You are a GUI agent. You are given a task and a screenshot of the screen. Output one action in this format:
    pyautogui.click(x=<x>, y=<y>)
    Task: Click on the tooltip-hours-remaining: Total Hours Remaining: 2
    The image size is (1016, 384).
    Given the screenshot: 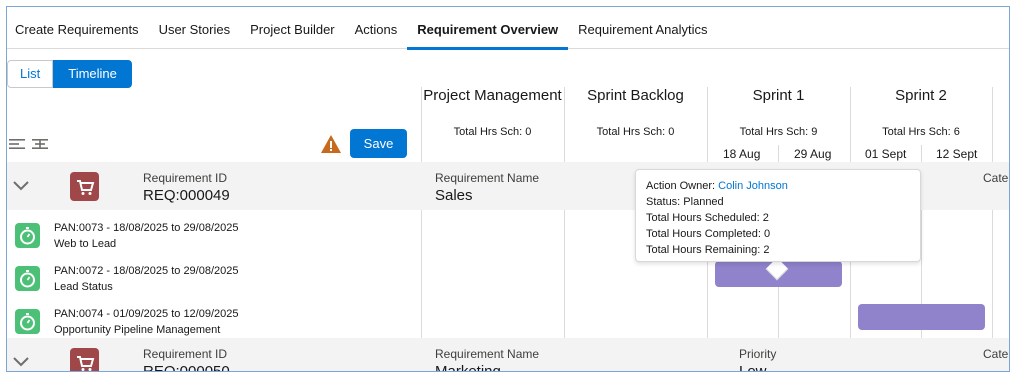 What is the action you would take?
    pyautogui.click(x=708, y=250)
    